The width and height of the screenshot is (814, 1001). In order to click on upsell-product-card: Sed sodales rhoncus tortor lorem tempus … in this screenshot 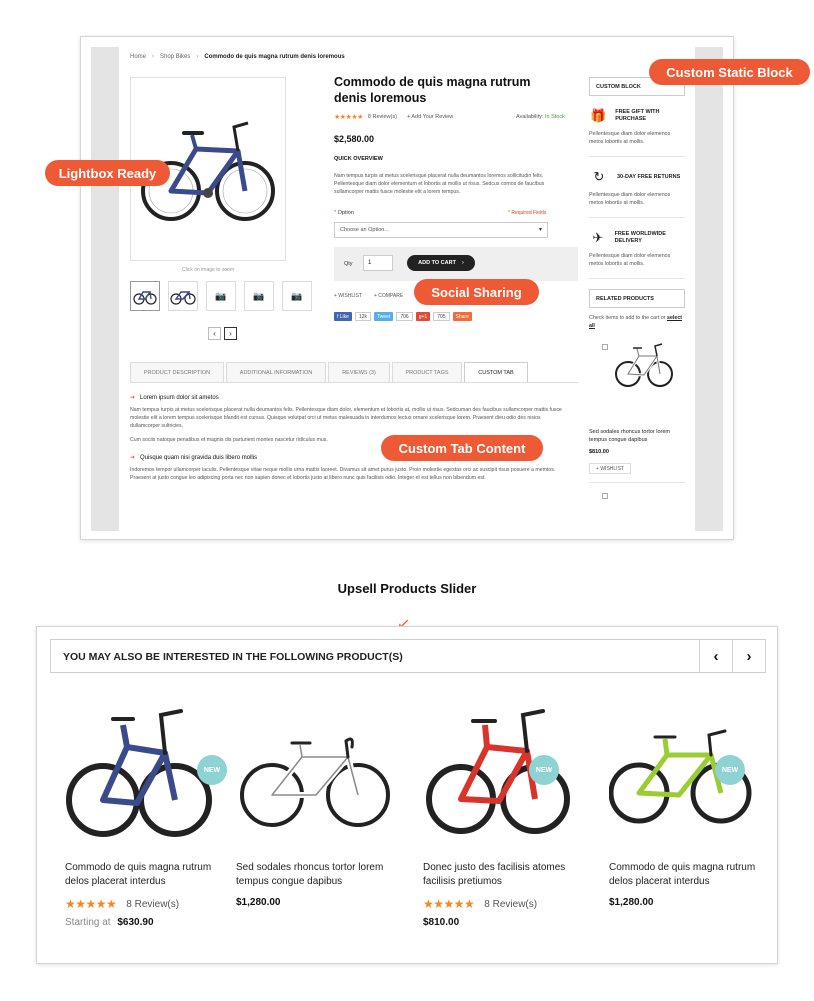, I will do `click(321, 801)`.